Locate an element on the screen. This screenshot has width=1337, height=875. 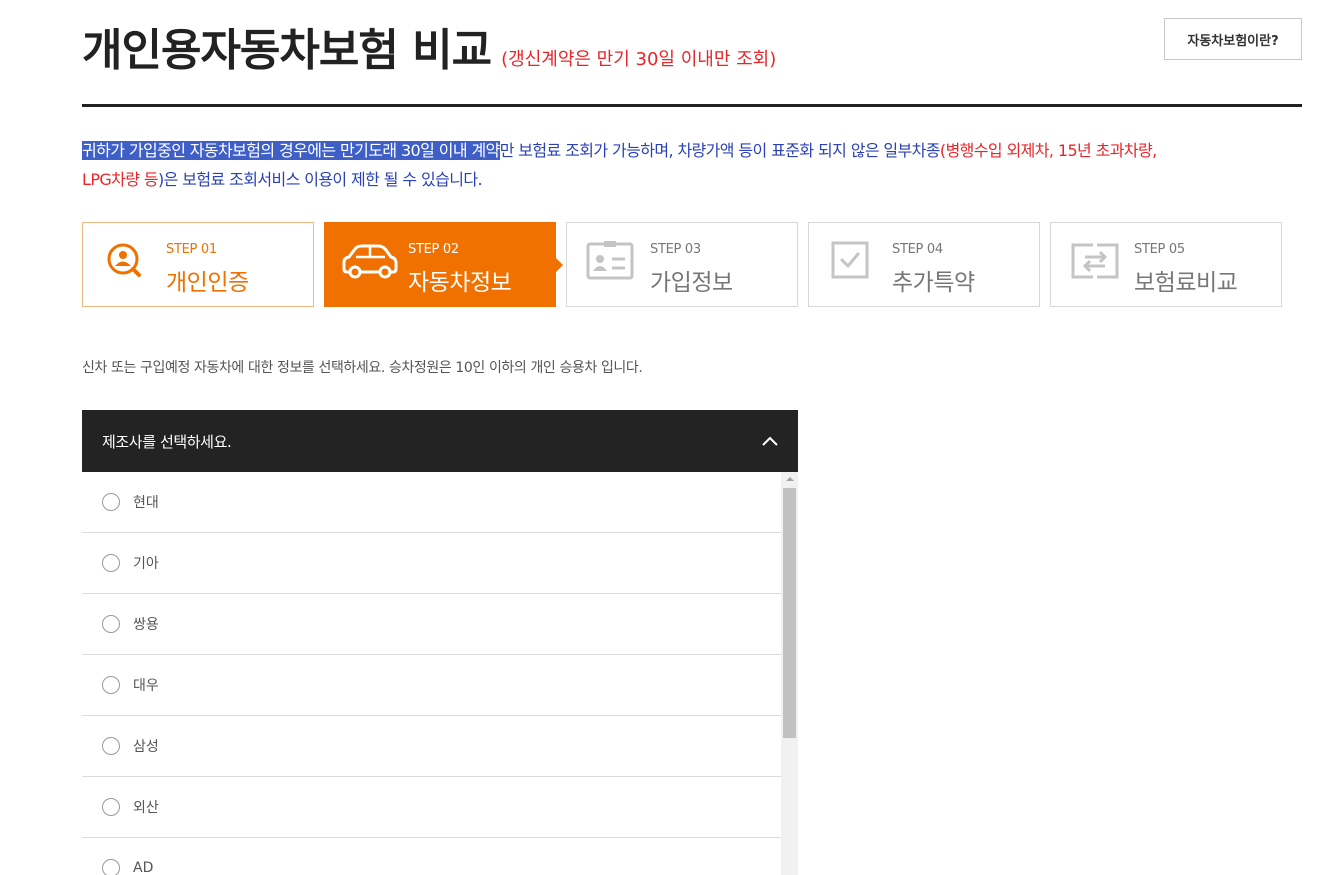
maker-option-samsung: 삼성 is located at coordinates (431, 746).